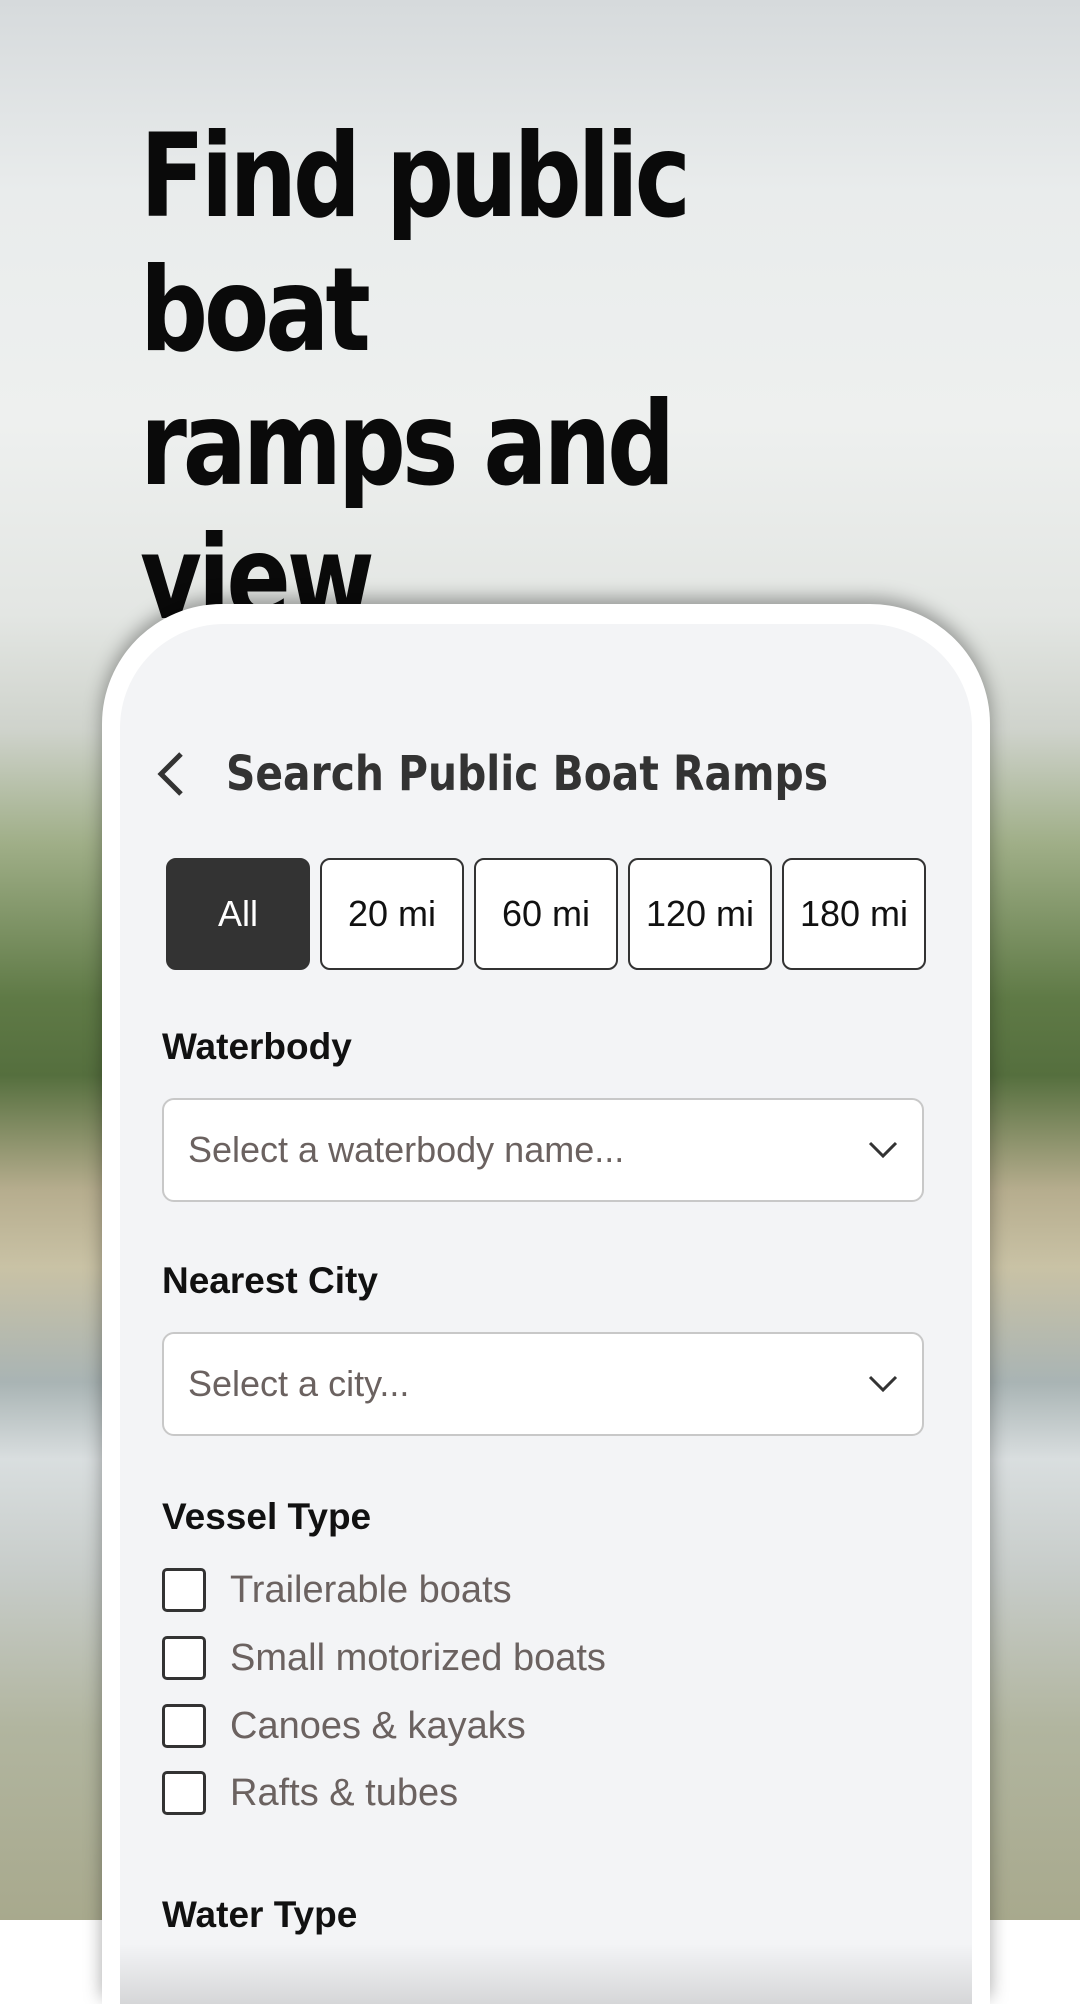 The width and height of the screenshot is (1080, 2004). What do you see at coordinates (700, 914) in the screenshot?
I see `filter-120mi: 120 mi` at bounding box center [700, 914].